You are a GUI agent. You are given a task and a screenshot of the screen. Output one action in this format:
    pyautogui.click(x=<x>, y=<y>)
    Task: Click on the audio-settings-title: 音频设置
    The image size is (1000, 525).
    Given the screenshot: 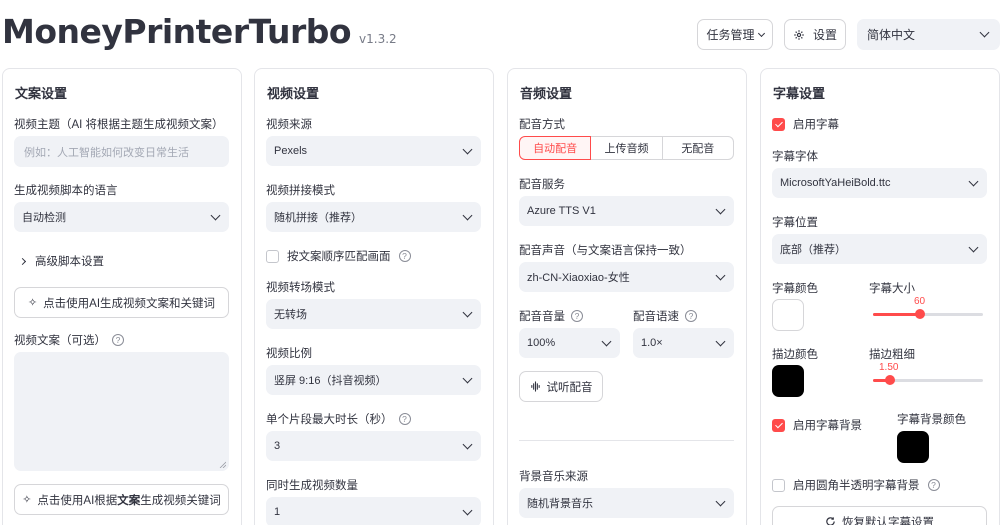 What is the action you would take?
    pyautogui.click(x=546, y=93)
    